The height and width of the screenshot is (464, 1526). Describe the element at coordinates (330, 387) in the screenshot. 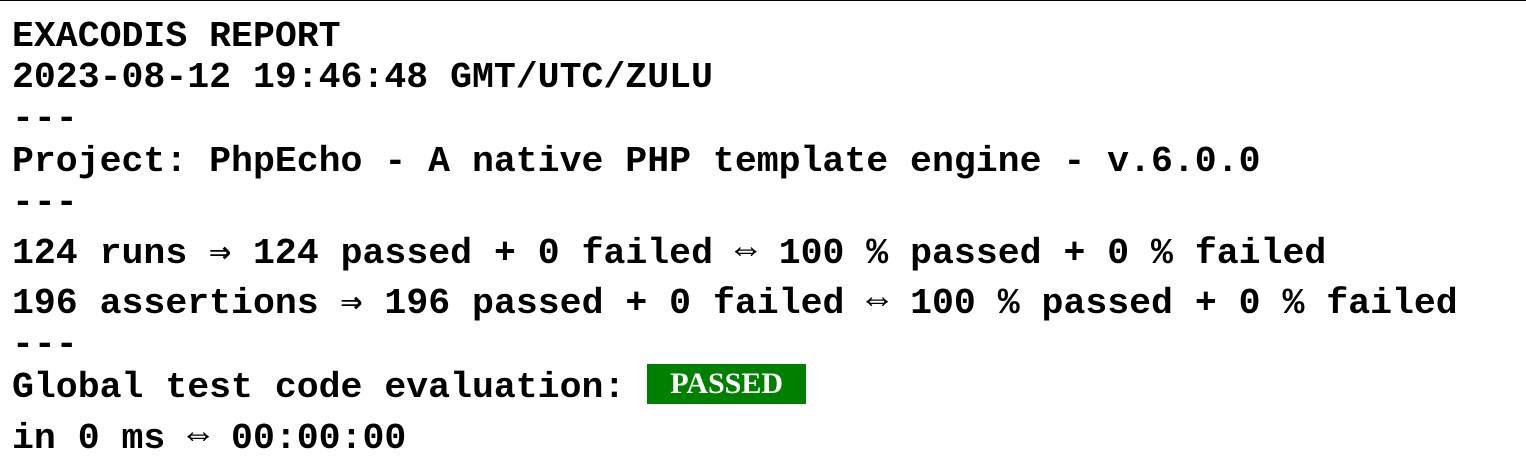

I see `evaluation-label: Global test code evaluation:` at that location.